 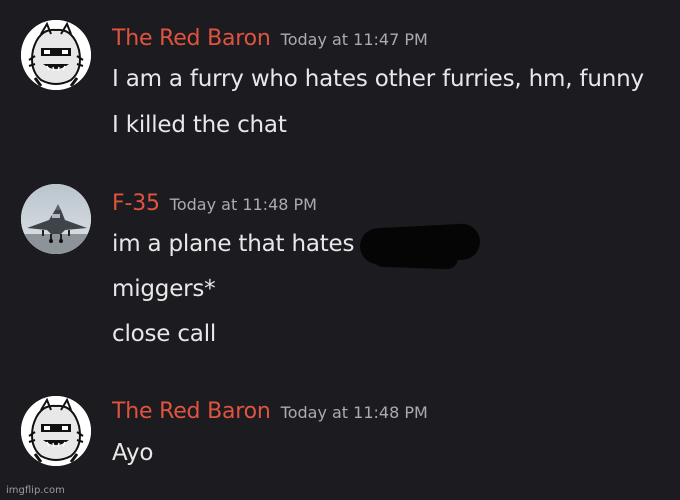 What do you see at coordinates (199, 125) in the screenshot?
I see `message-text: I killed the chat` at bounding box center [199, 125].